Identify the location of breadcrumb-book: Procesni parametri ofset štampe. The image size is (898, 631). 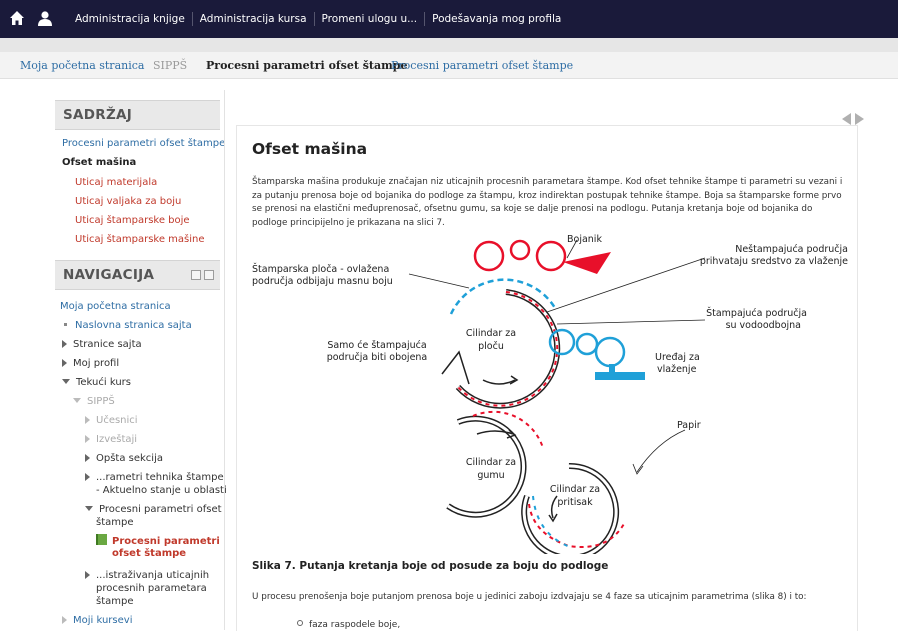
(482, 65).